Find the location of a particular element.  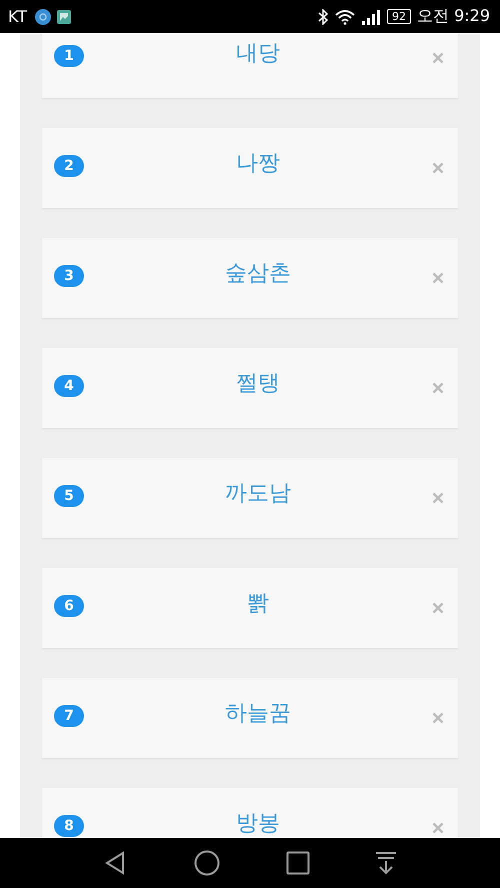

notification-pull-icon is located at coordinates (386, 863).